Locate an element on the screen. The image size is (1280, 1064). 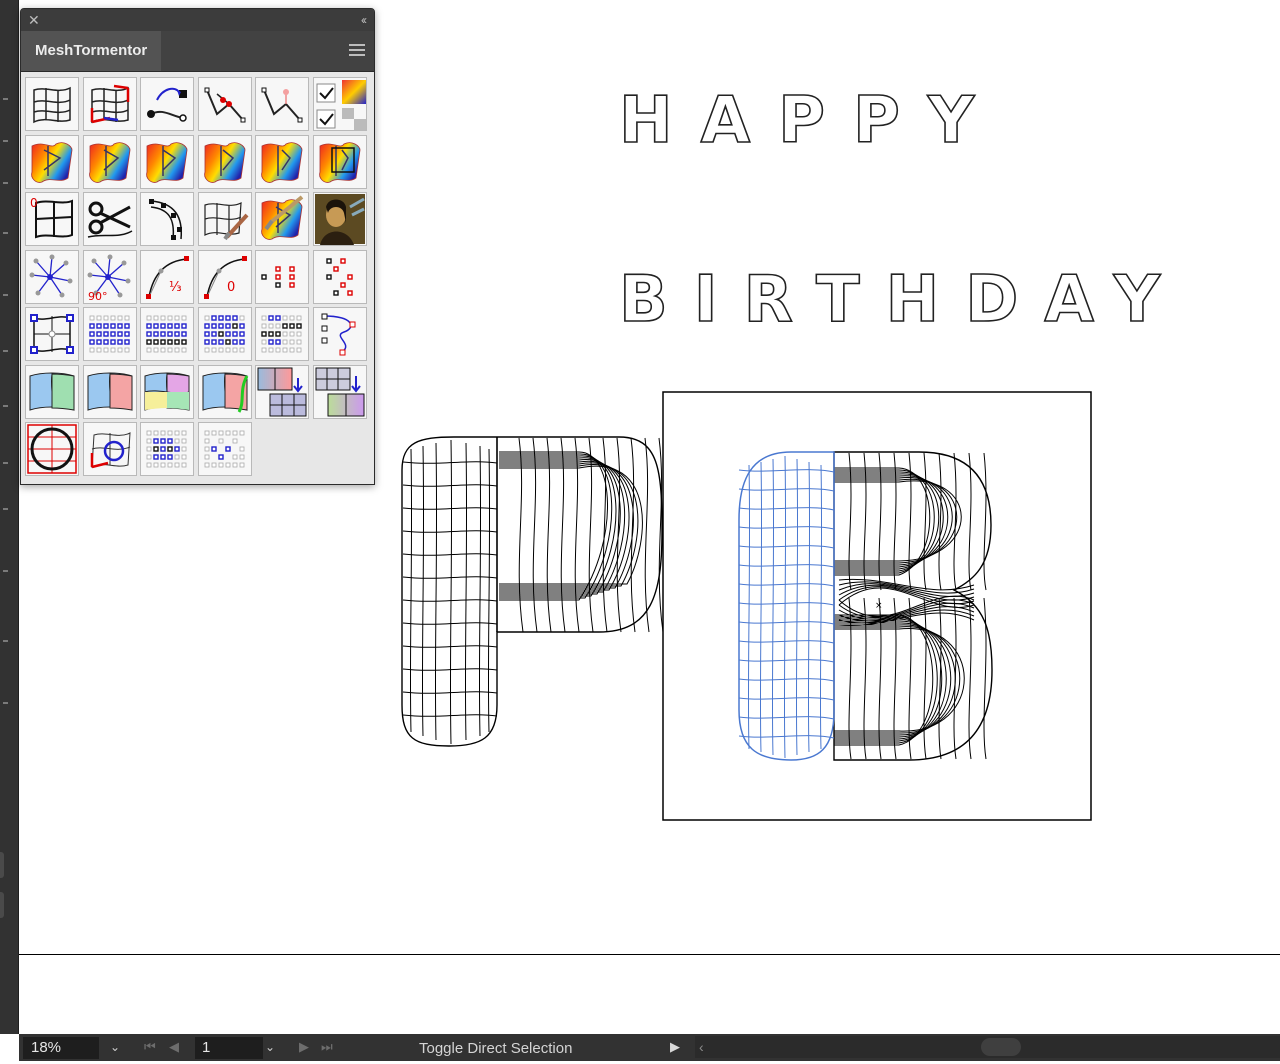
merge-patches-icon is located at coordinates (282, 391).